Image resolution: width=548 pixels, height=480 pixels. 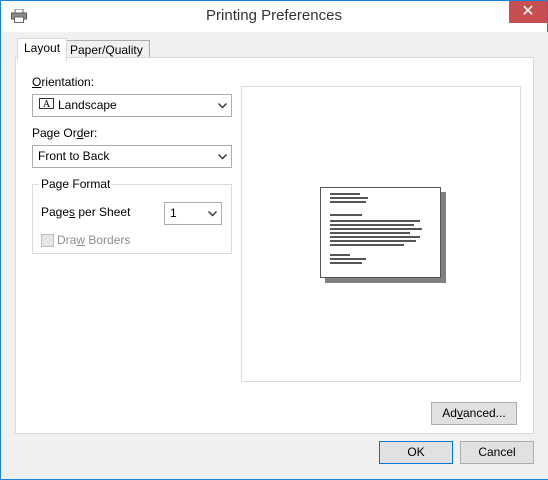 I want to click on window-title: Printing Preferences, so click(x=274, y=15).